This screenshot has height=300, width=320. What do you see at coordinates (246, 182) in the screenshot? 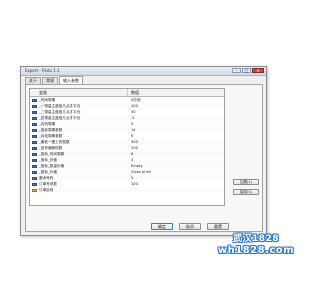
I see `load-button: 加载(L)` at bounding box center [246, 182].